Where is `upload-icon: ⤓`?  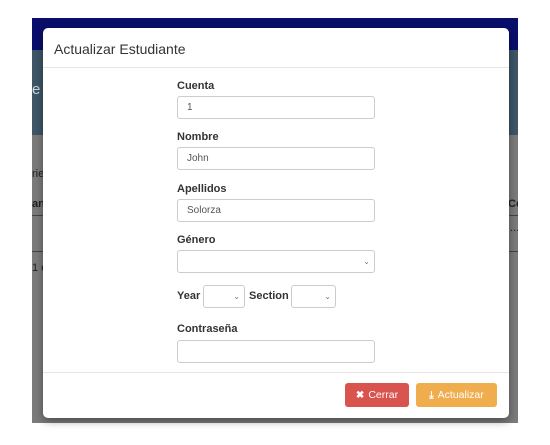 upload-icon: ⤓ is located at coordinates (431, 395).